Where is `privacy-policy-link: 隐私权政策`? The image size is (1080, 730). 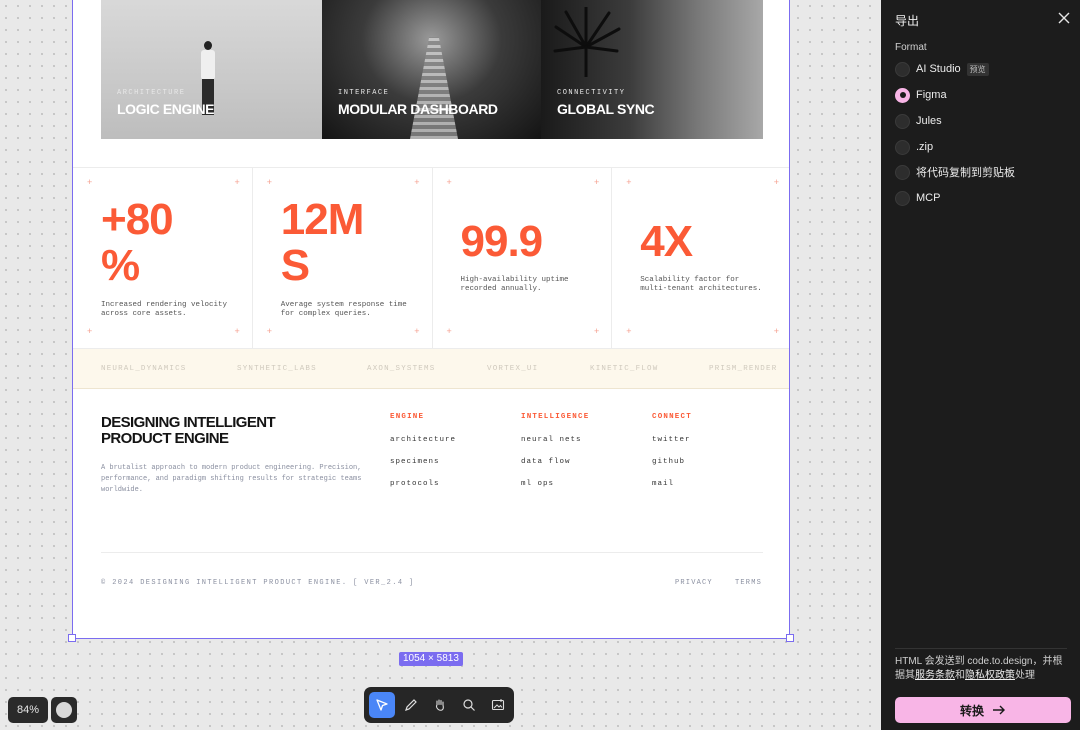 privacy-policy-link: 隐私权政策 is located at coordinates (990, 675).